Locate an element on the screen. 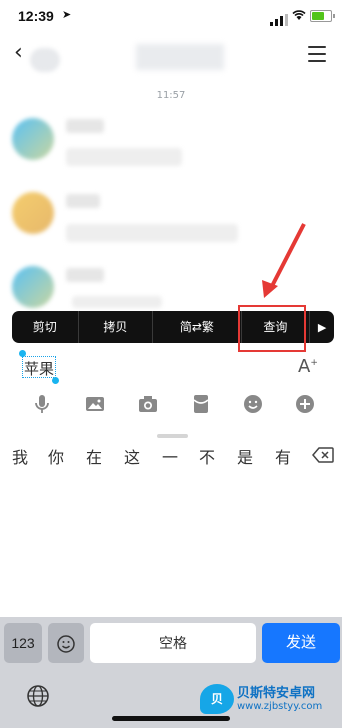  watermark-logo-icon: 贝 is located at coordinates (217, 699).